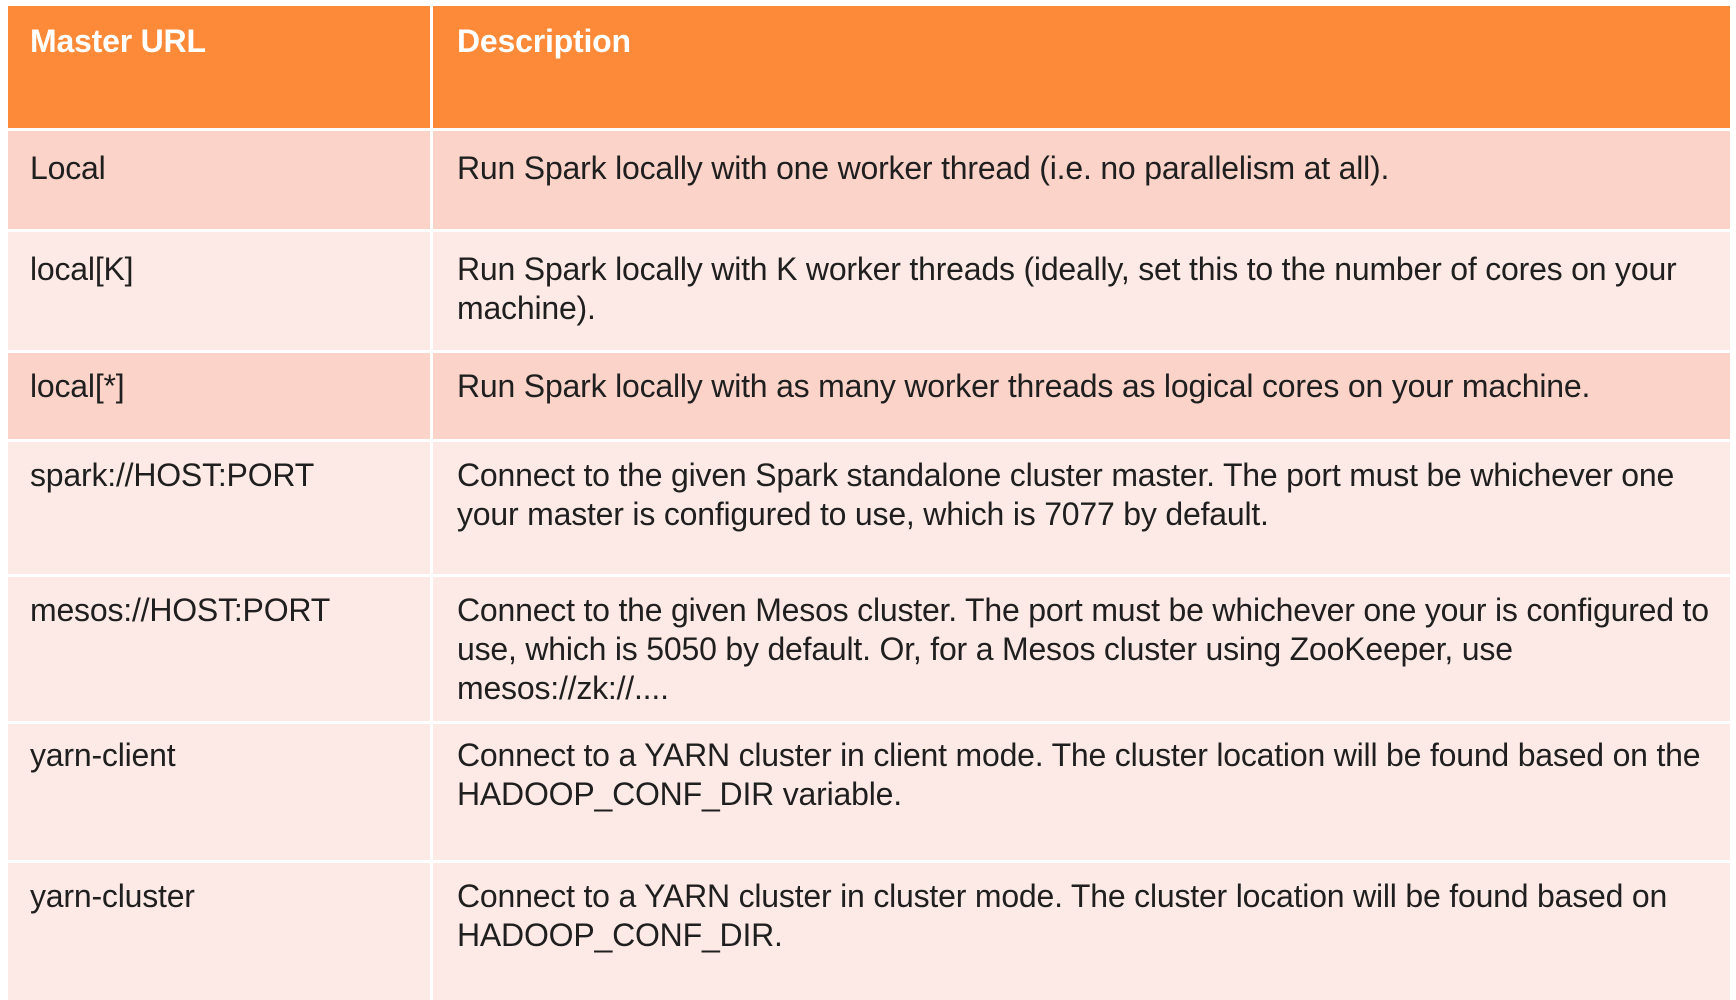  What do you see at coordinates (219, 931) in the screenshot?
I see `row-url-yarn-cluster: yarn-cluster` at bounding box center [219, 931].